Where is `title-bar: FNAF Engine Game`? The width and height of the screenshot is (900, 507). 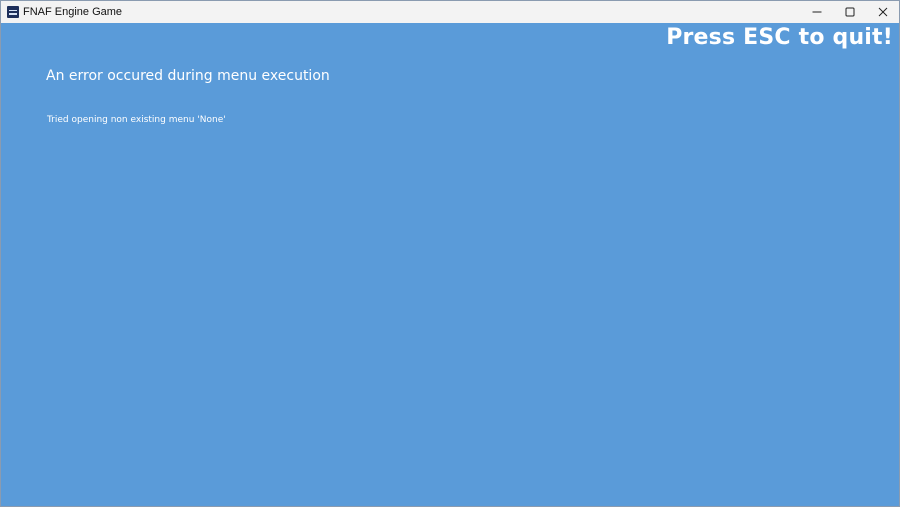
title-bar: FNAF Engine Game is located at coordinates (450, 12).